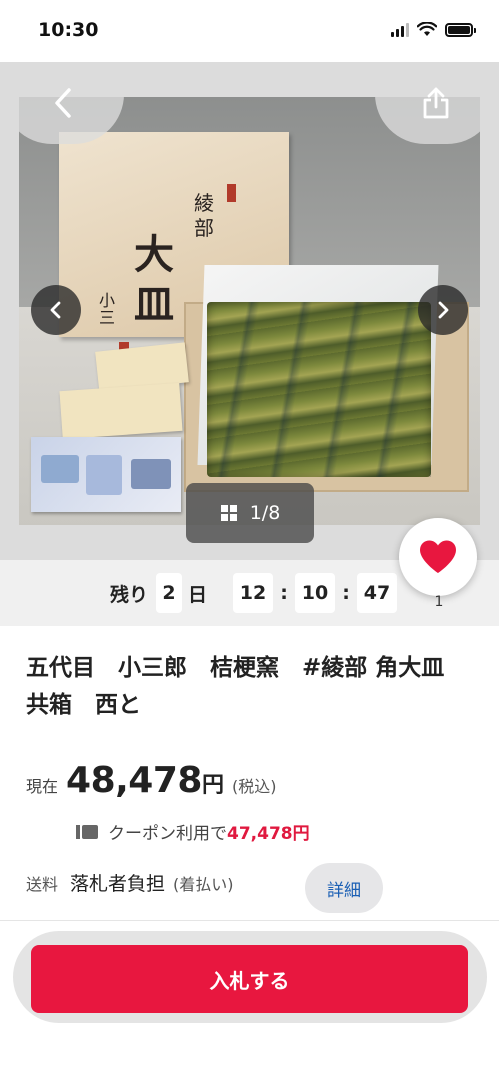 Image resolution: width=499 pixels, height=1080 pixels. I want to click on watch-count: 1, so click(439, 602).